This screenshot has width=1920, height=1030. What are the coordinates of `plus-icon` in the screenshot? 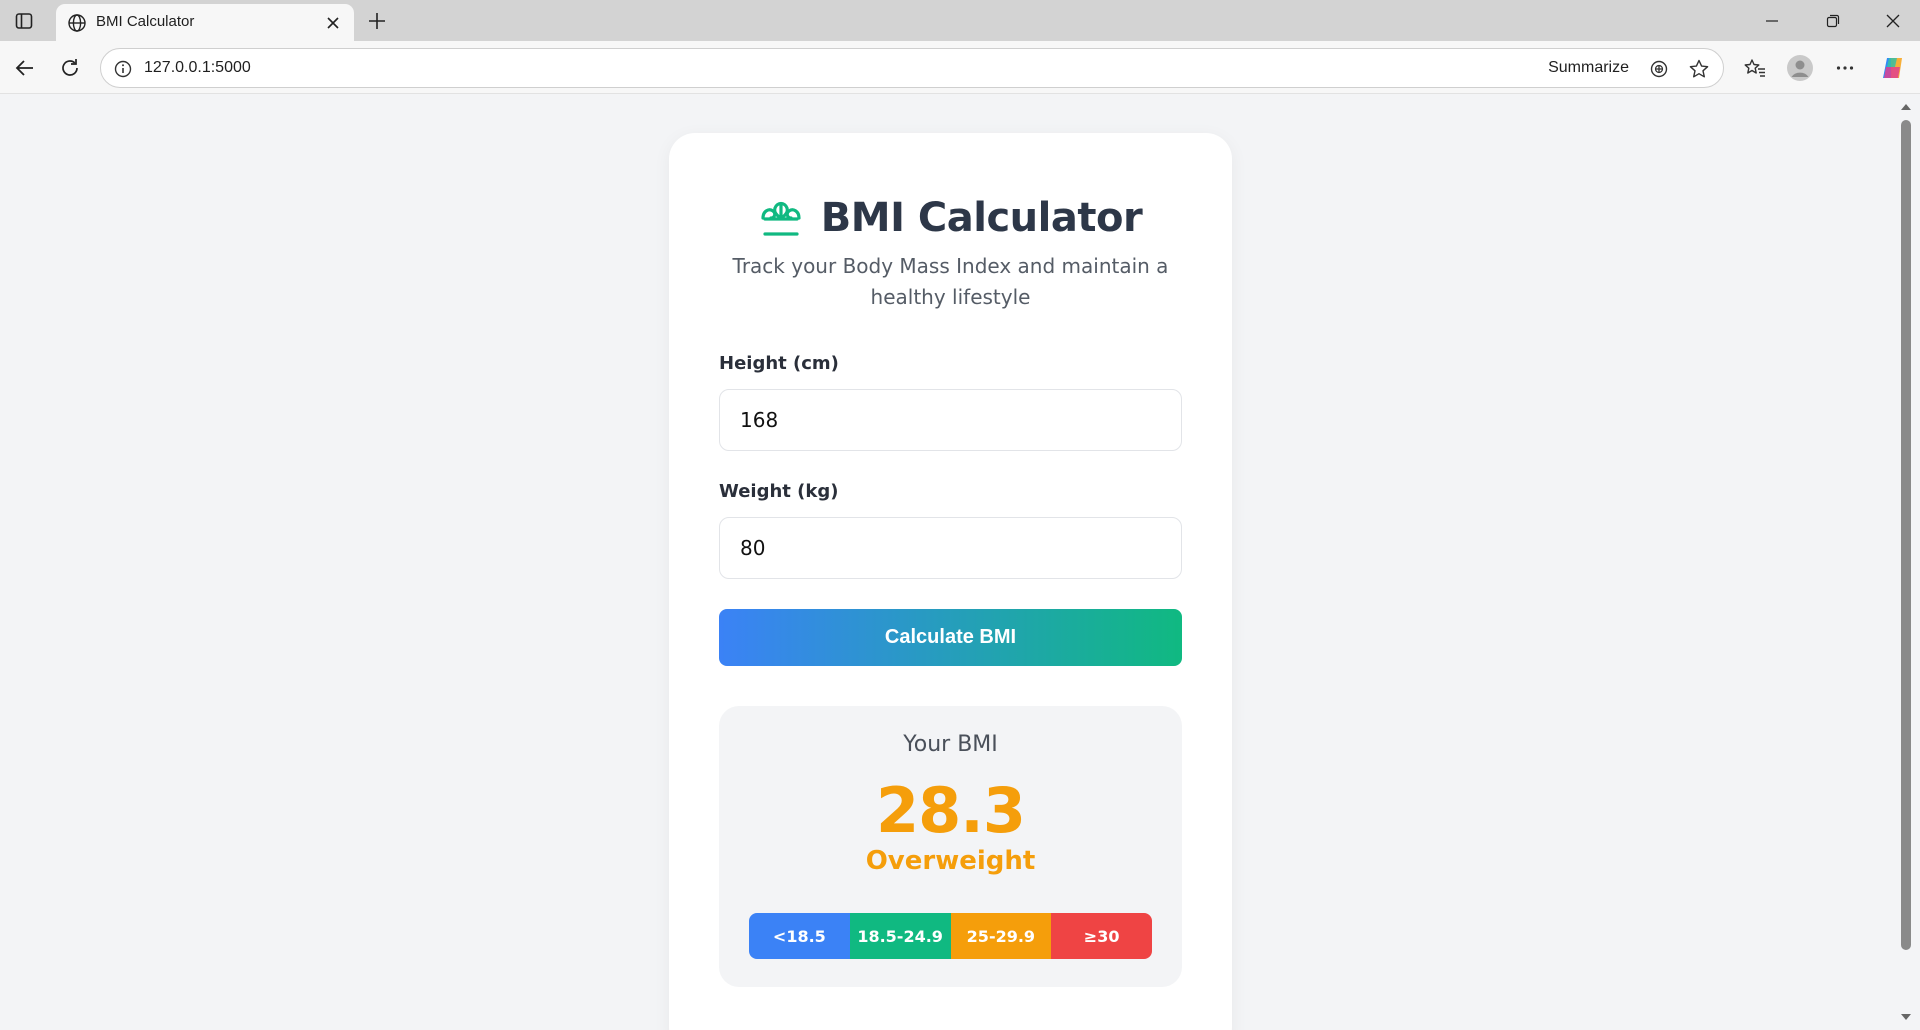 It's located at (377, 21).